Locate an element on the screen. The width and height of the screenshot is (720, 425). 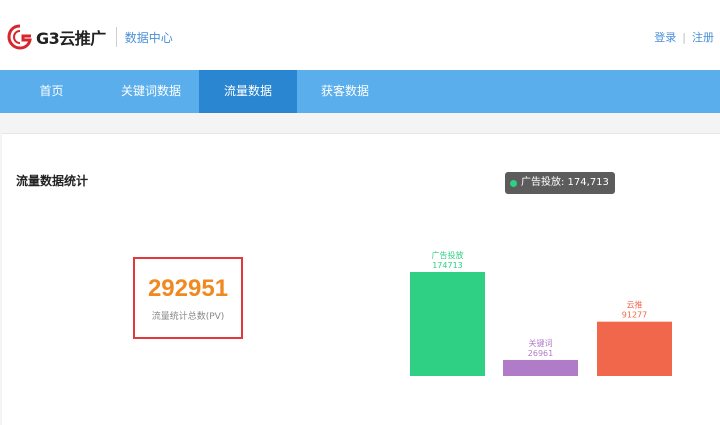
chart-tooltip: 广告投放: 174,713 is located at coordinates (560, 183).